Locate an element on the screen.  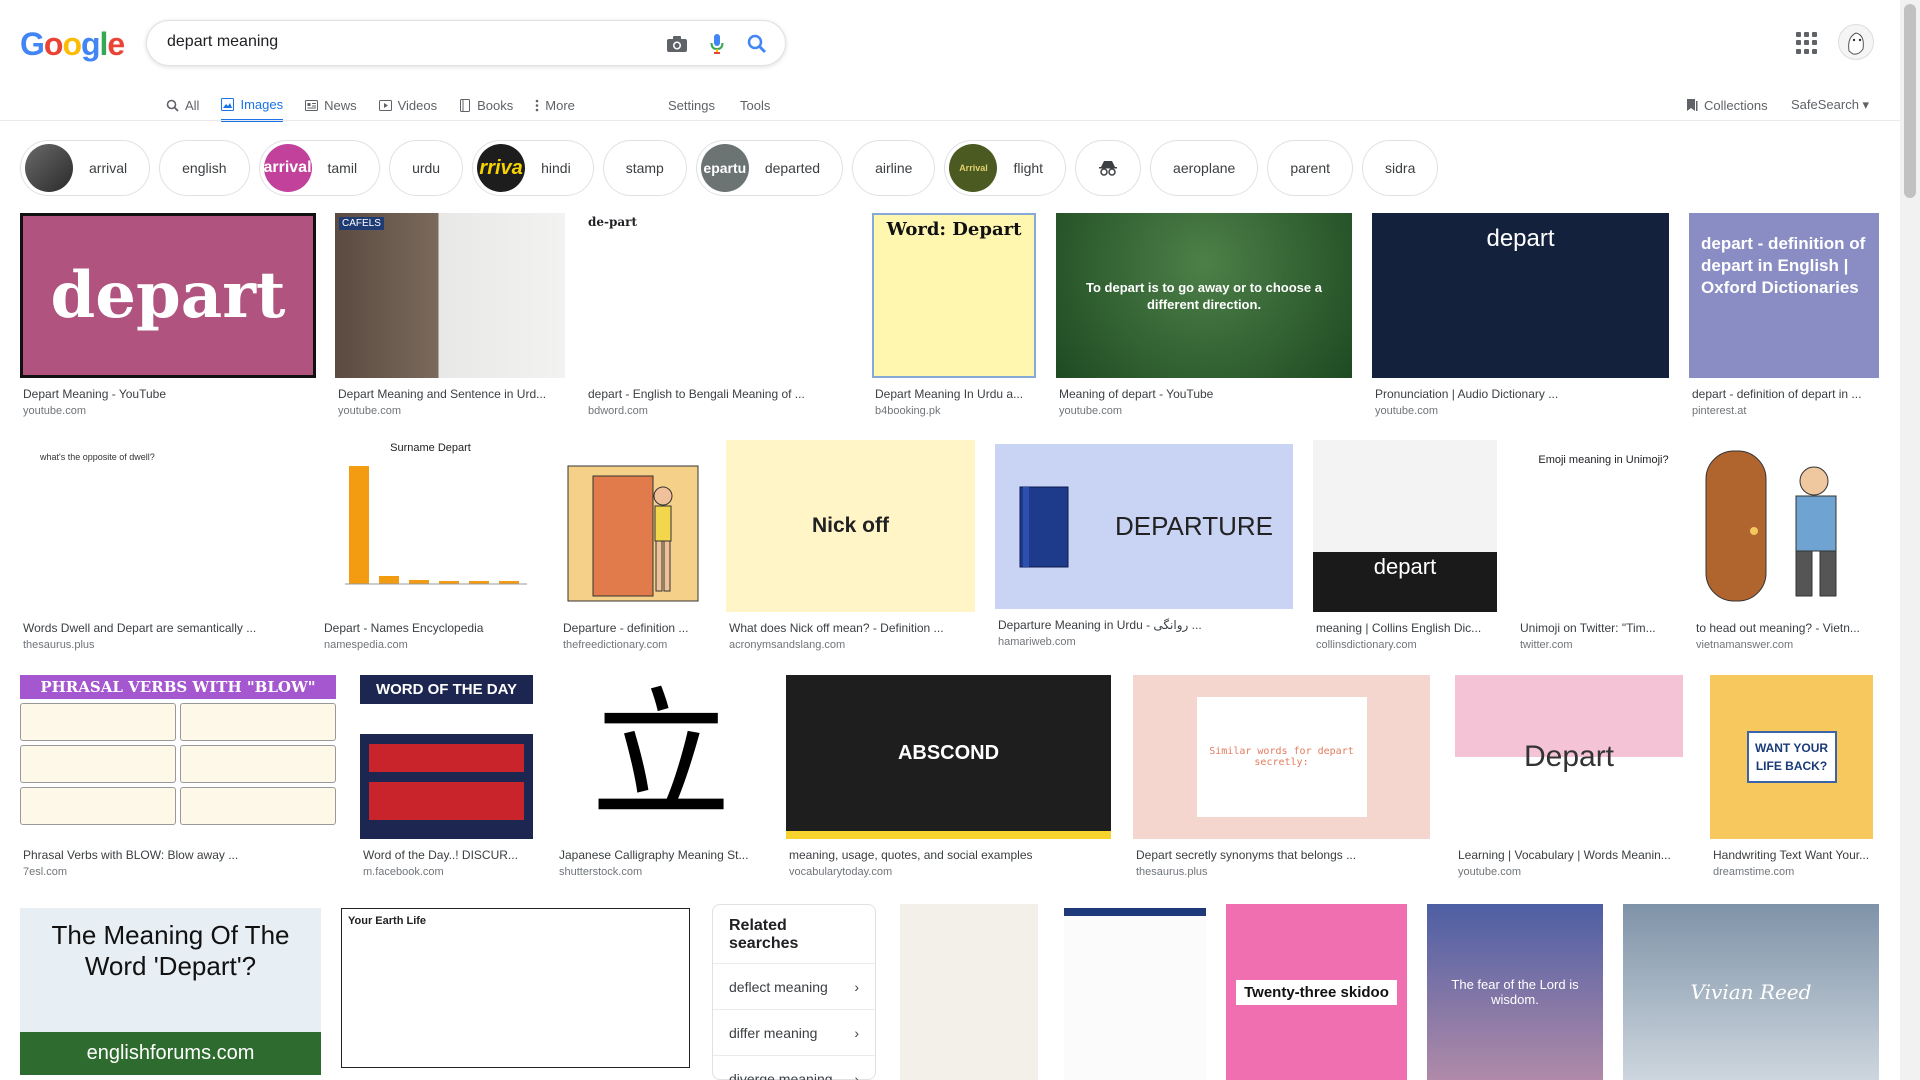
image-result: Your Earth Life is located at coordinates (515, 988).